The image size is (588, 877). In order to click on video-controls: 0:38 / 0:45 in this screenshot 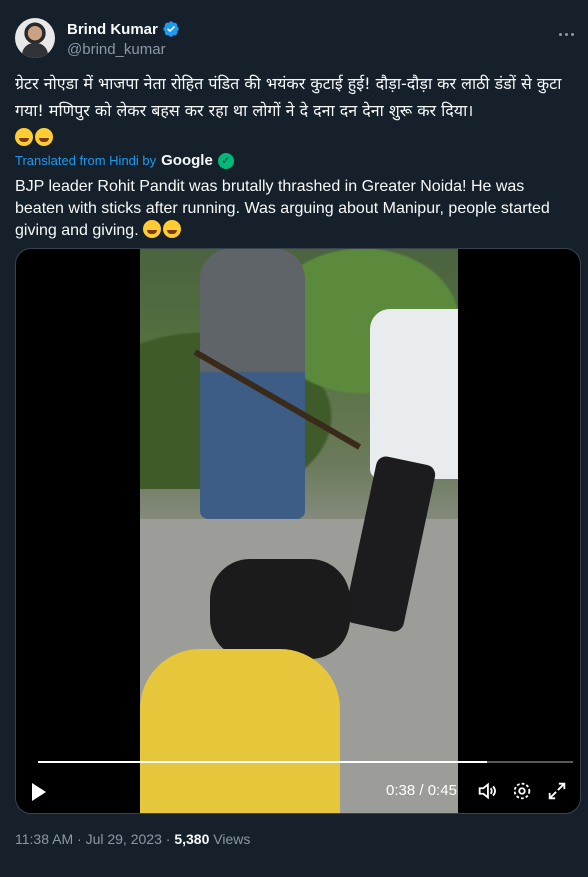, I will do `click(298, 792)`.